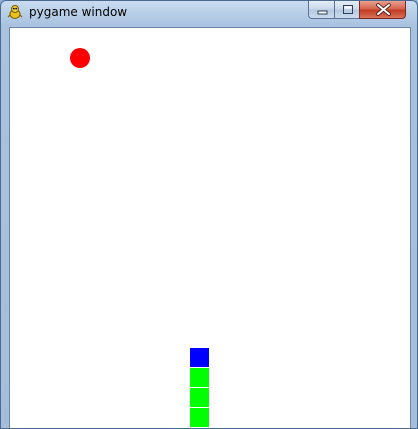 This screenshot has width=418, height=429. I want to click on food-apple, so click(80, 58).